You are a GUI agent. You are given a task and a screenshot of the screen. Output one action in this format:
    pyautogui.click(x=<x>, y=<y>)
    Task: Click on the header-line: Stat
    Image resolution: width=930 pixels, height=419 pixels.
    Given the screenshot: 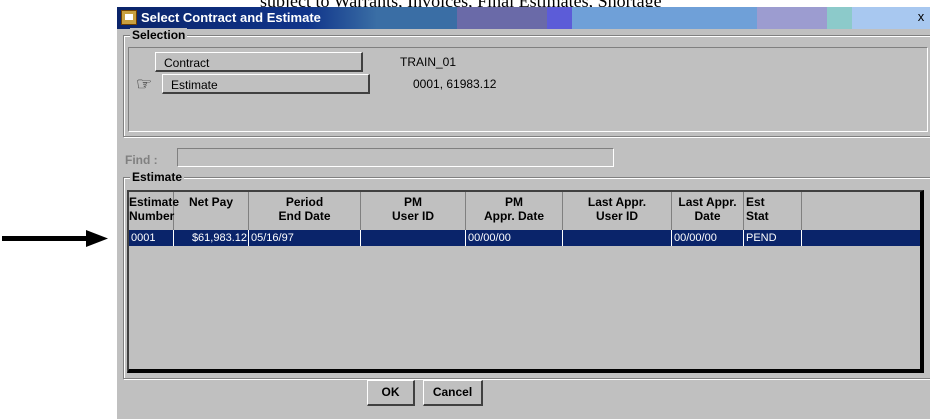 What is the action you would take?
    pyautogui.click(x=757, y=216)
    